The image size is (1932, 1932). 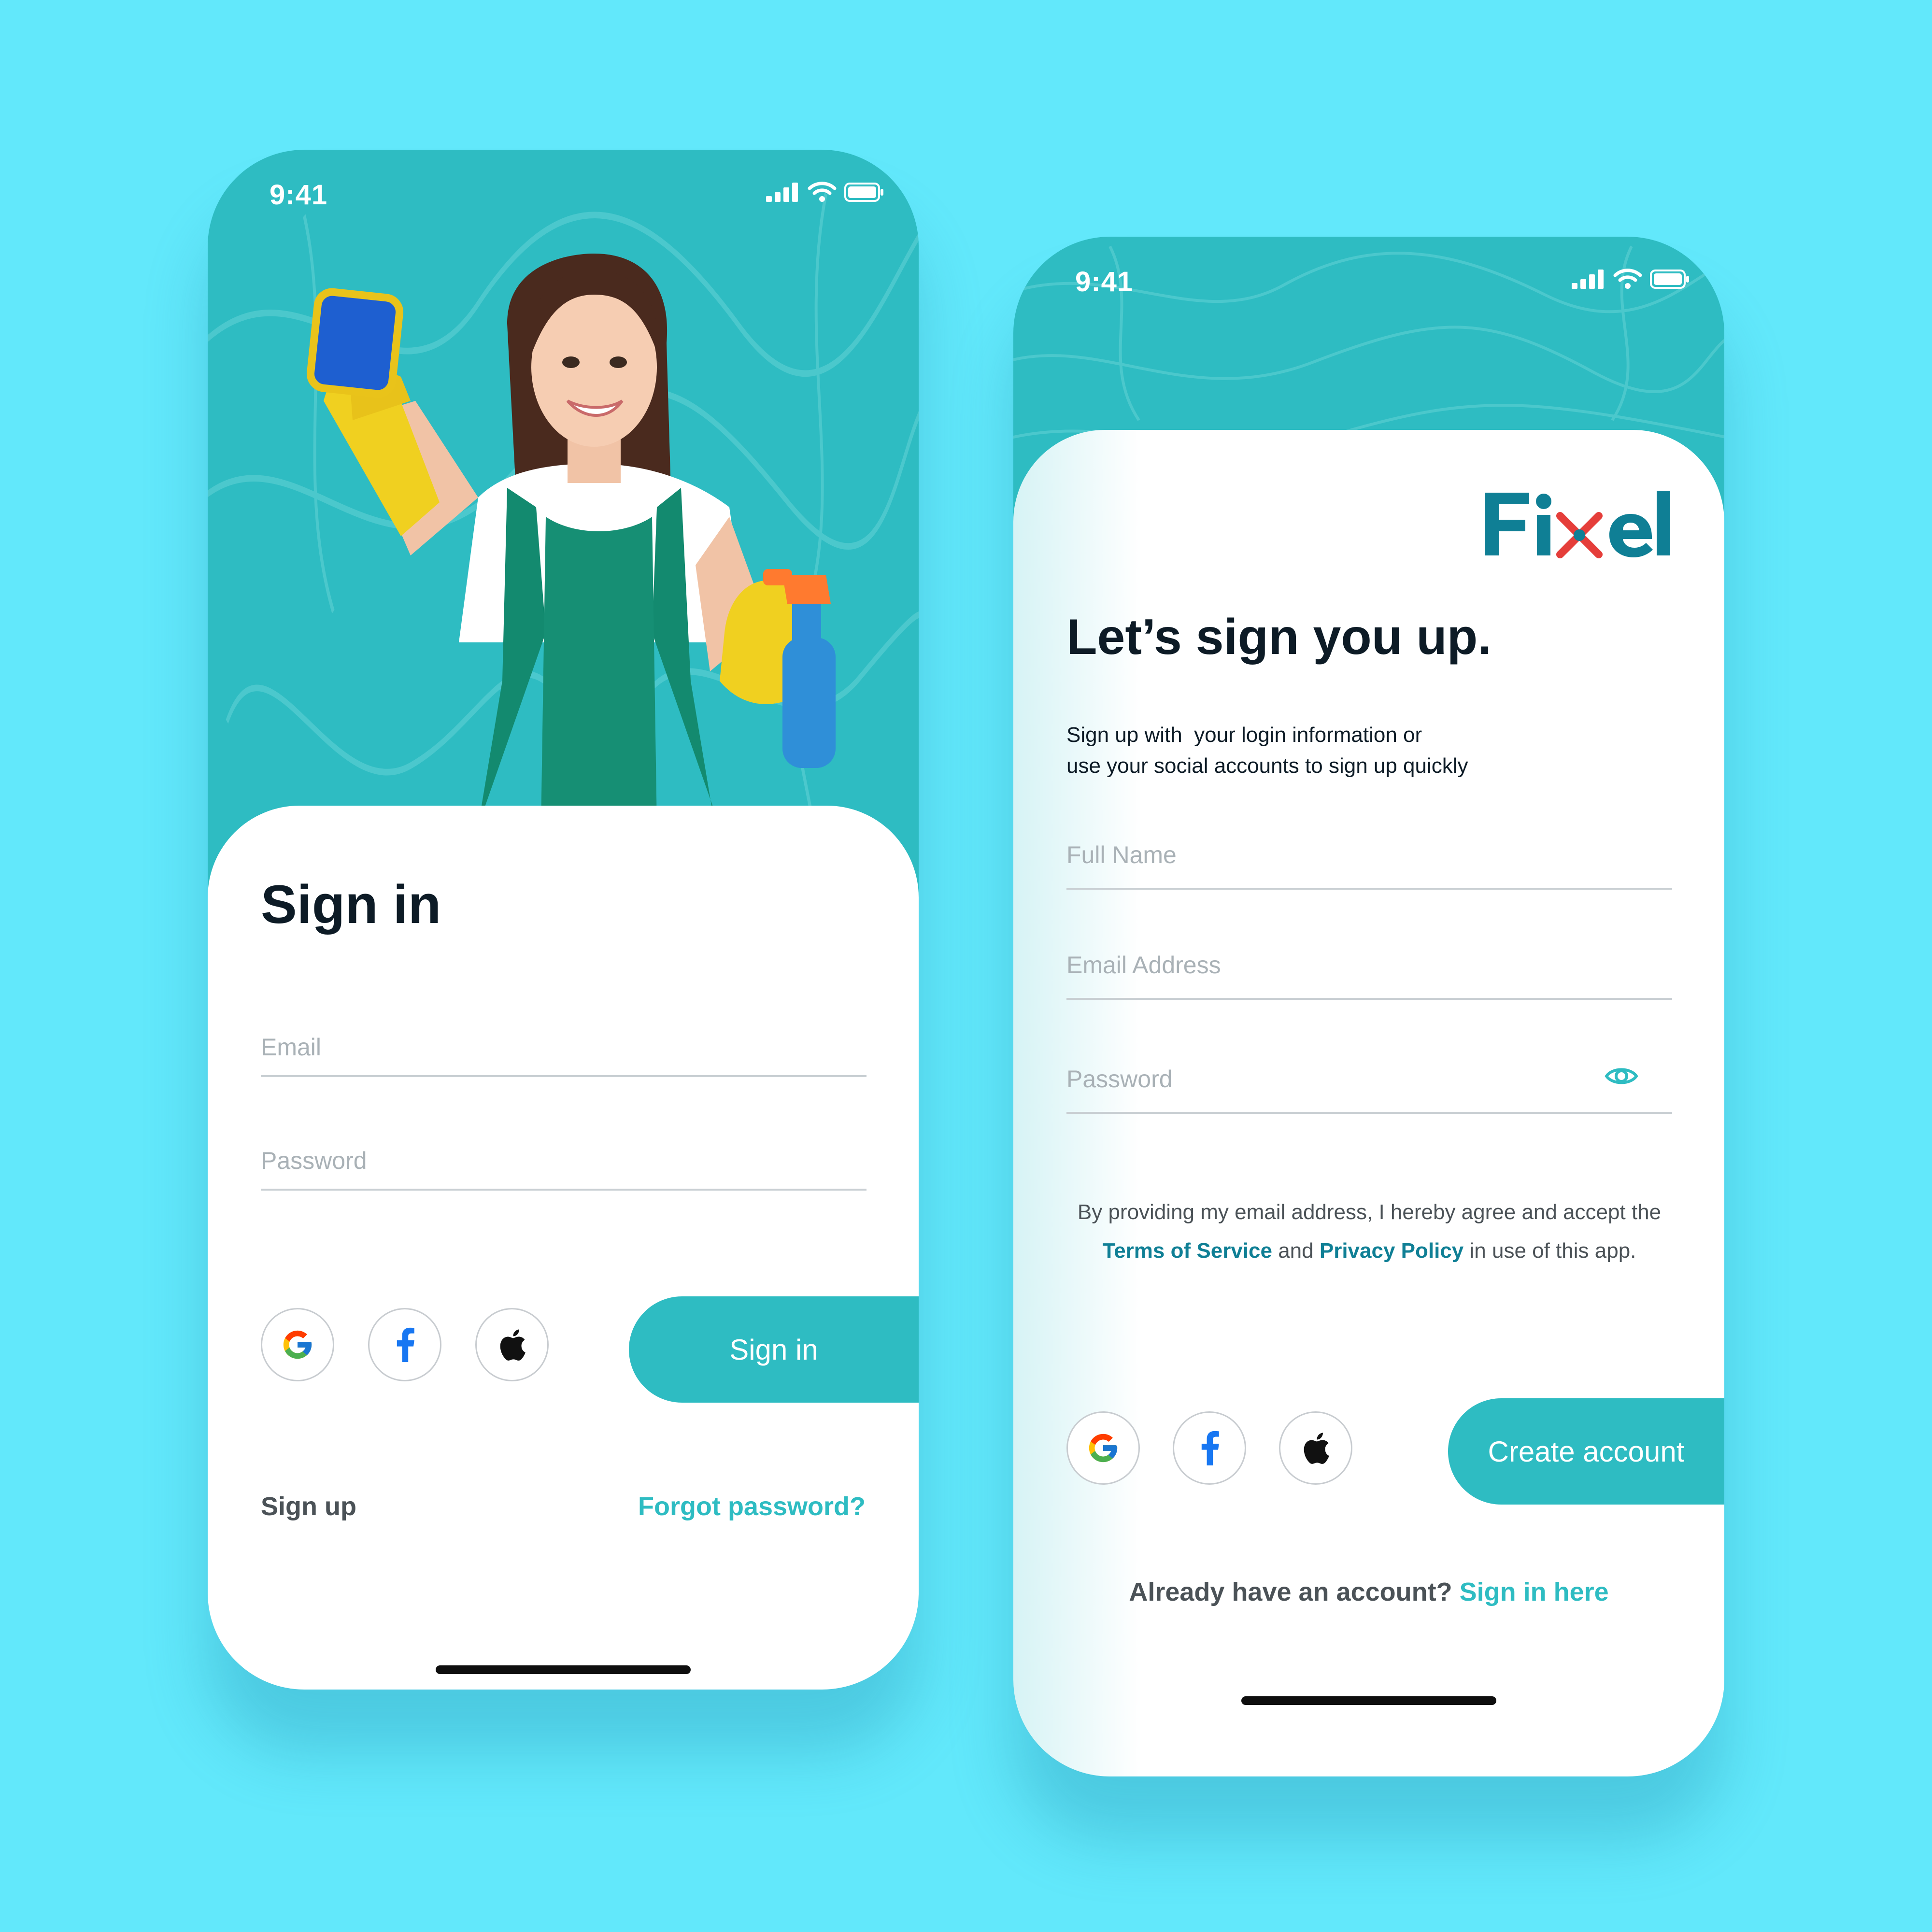 I want to click on signin-button: Sign in, so click(x=774, y=1349).